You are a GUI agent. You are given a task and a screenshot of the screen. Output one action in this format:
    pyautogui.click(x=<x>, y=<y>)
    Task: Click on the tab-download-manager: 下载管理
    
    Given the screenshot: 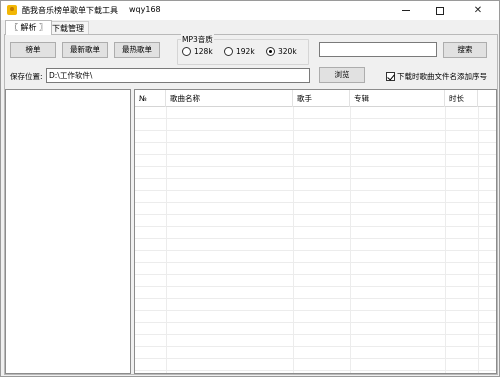 What is the action you would take?
    pyautogui.click(x=68, y=28)
    